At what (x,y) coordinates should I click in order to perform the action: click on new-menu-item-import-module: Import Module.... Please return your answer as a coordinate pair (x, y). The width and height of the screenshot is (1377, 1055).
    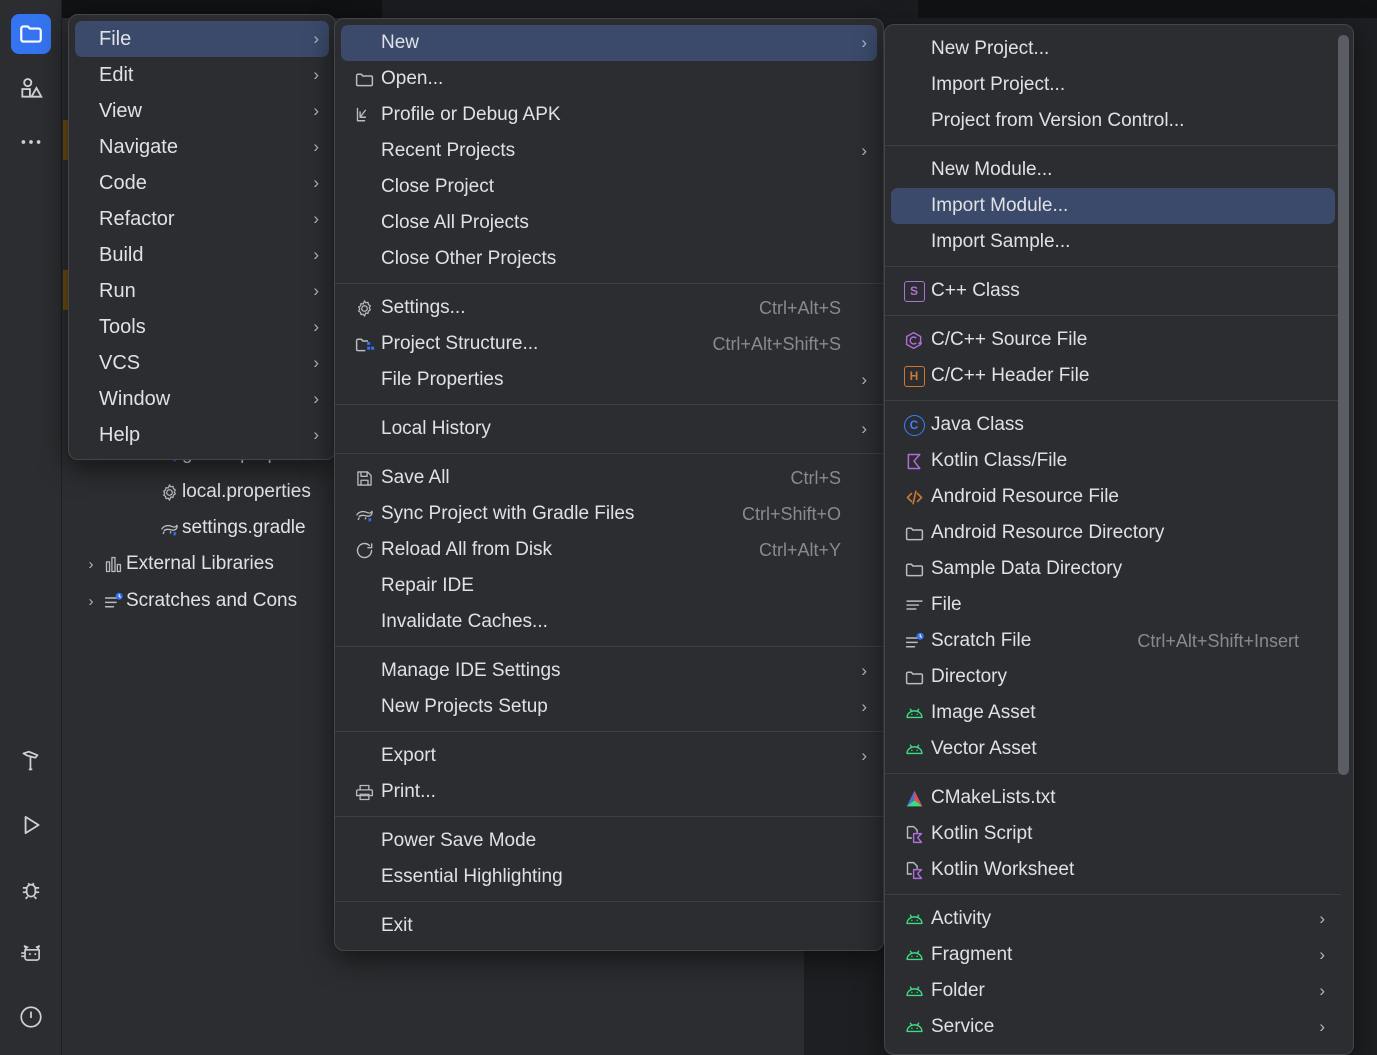
    Looking at the image, I should click on (1113, 206).